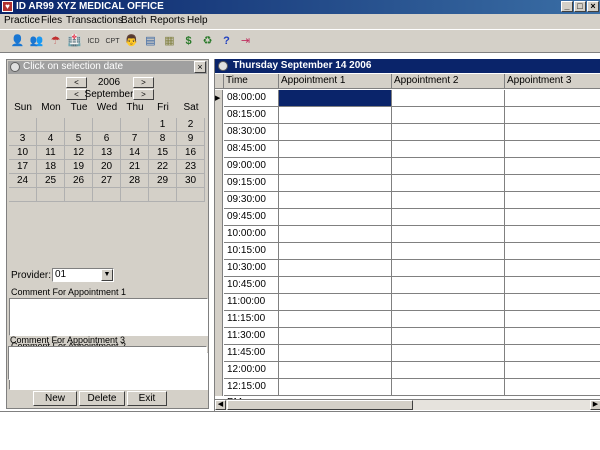 This screenshot has width=600, height=450. Describe the element at coordinates (163, 125) in the screenshot. I see `calendar-day: 1` at that location.